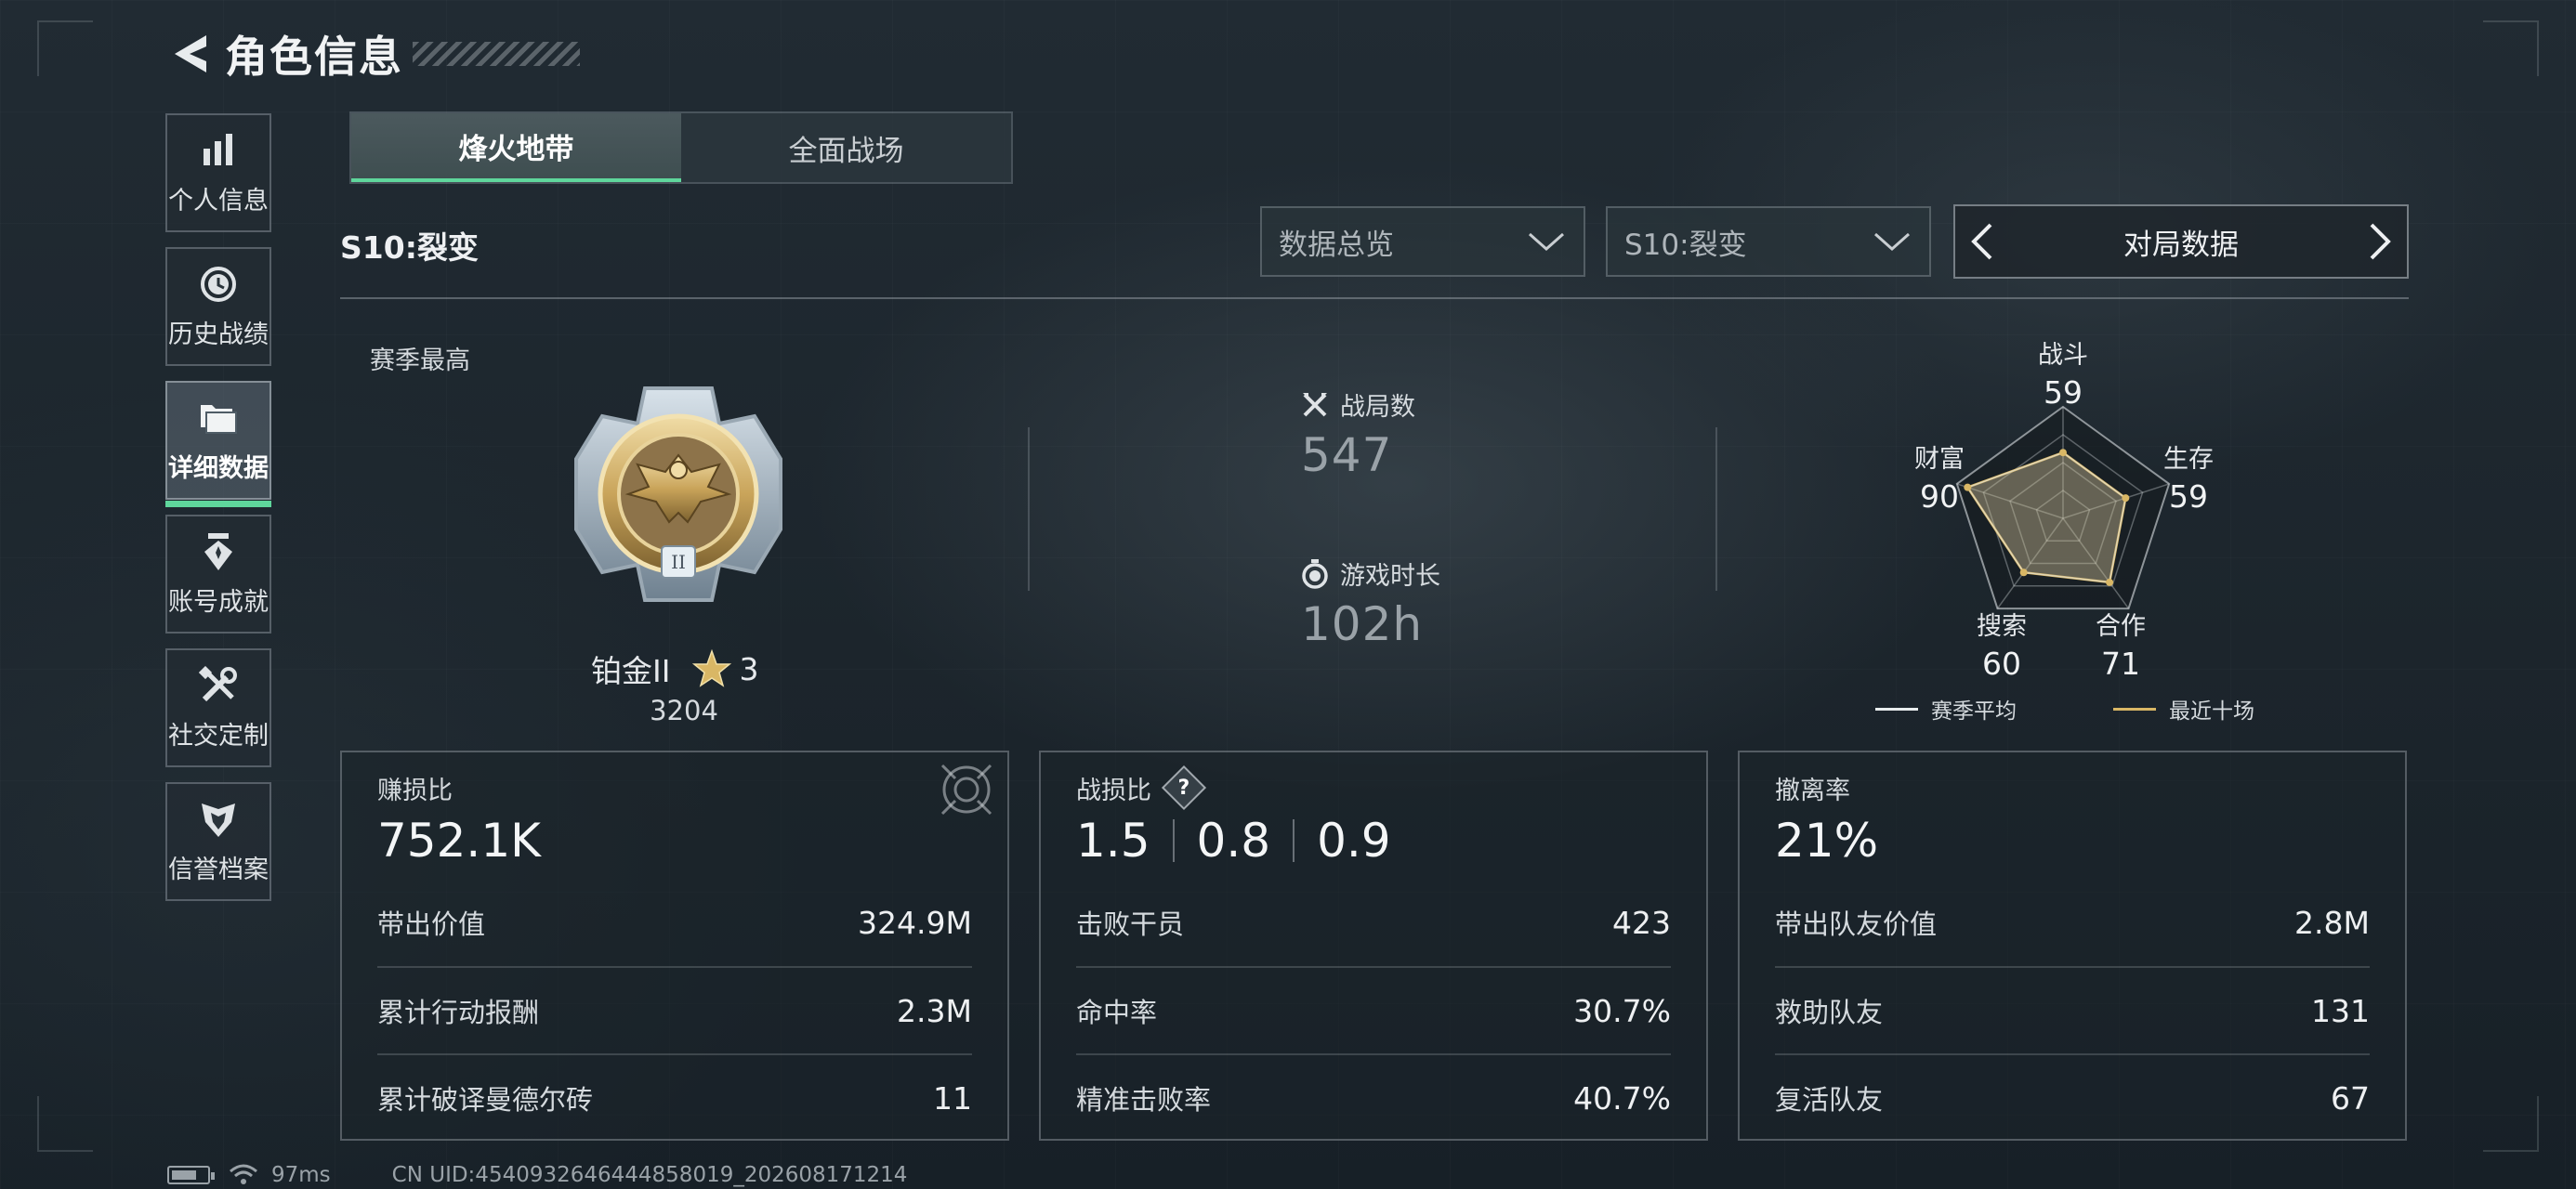 The width and height of the screenshot is (2576, 1189). I want to click on sidebar-item-achievements: 账号成就, so click(218, 575).